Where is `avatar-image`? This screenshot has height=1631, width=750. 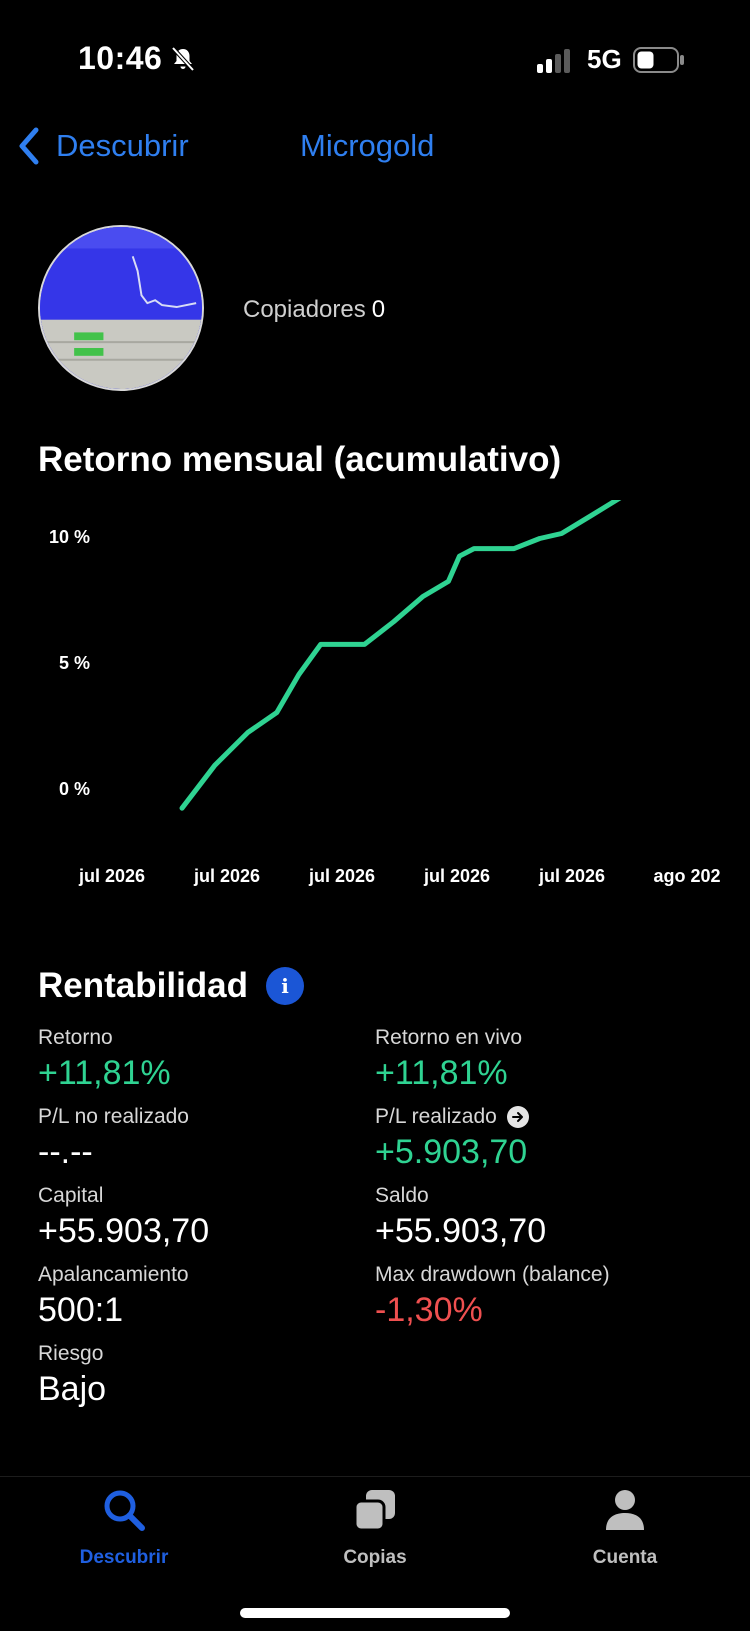
avatar-image is located at coordinates (121, 308).